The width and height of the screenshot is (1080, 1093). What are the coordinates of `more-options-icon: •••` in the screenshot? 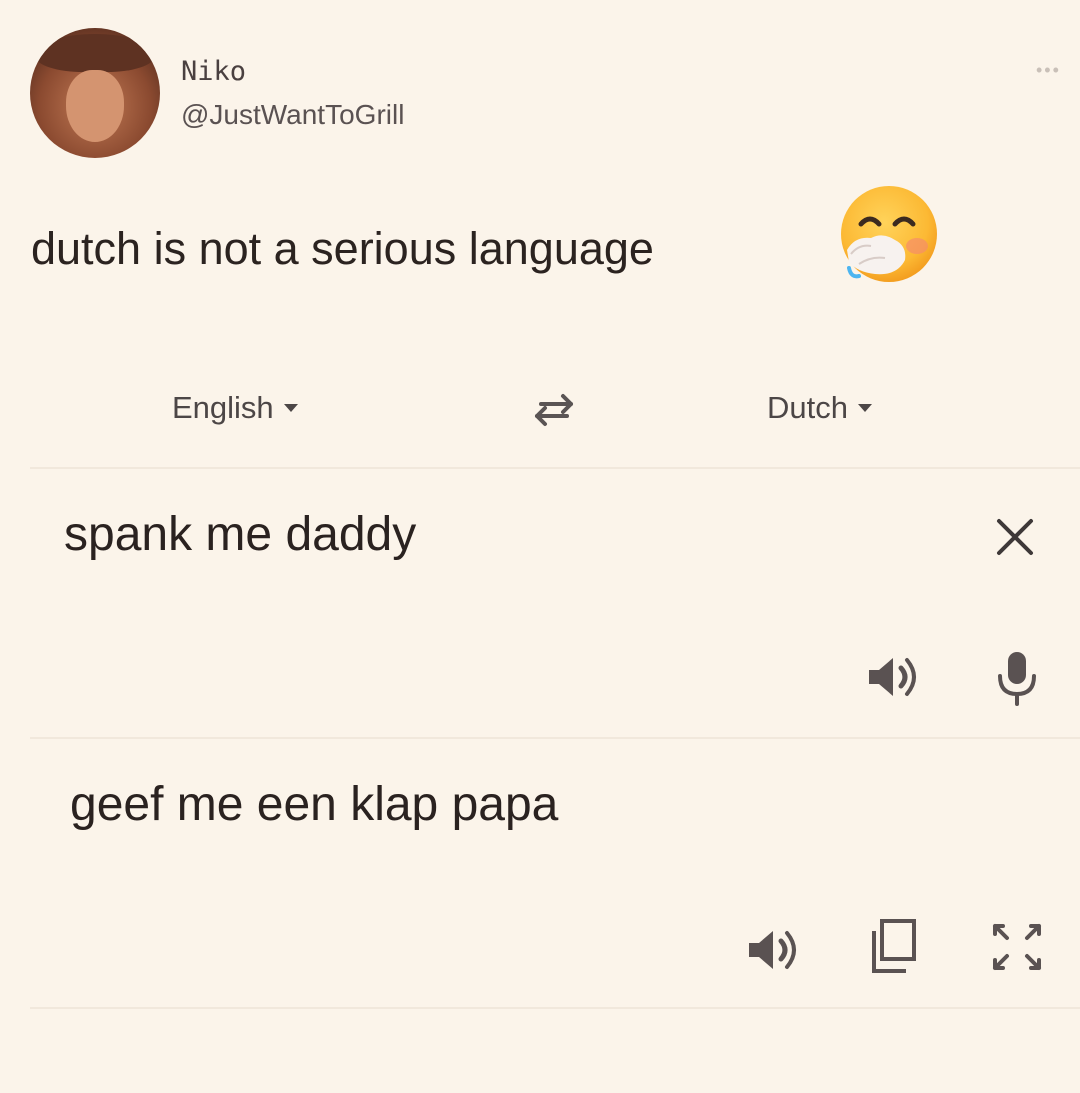 It's located at (1056, 70).